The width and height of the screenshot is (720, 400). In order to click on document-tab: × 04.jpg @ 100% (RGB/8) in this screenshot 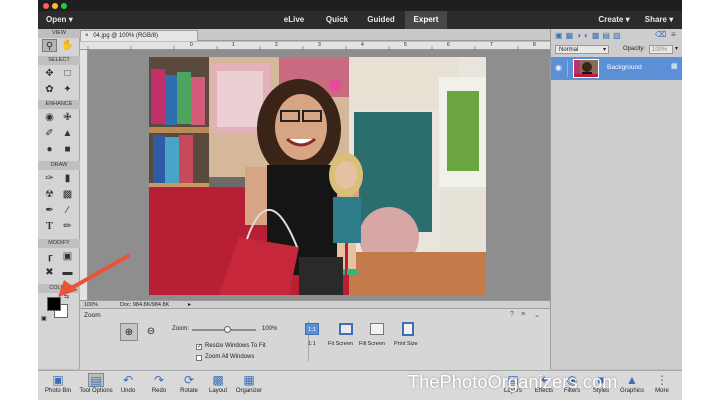, I will do `click(139, 35)`.